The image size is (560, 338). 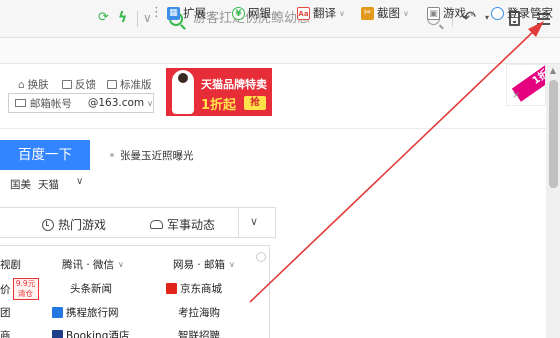 I want to click on site-link-label: 京东商城, so click(x=201, y=289).